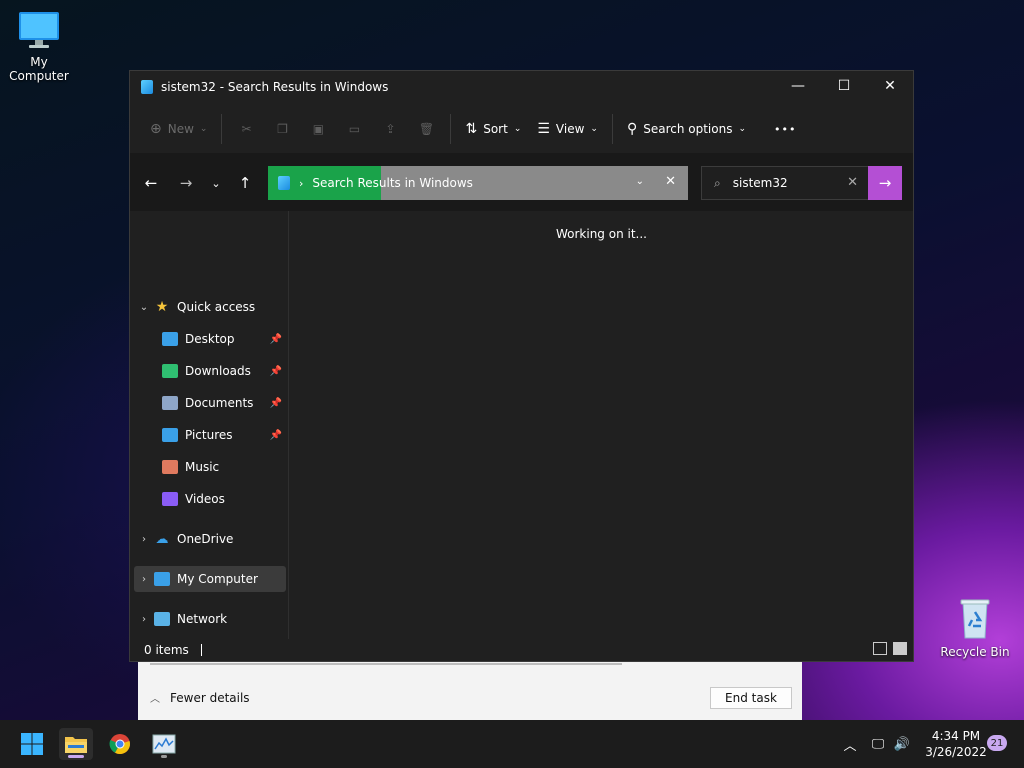 This screenshot has width=1024, height=768. Describe the element at coordinates (218, 371) in the screenshot. I see `nav-label: Downloads` at that location.